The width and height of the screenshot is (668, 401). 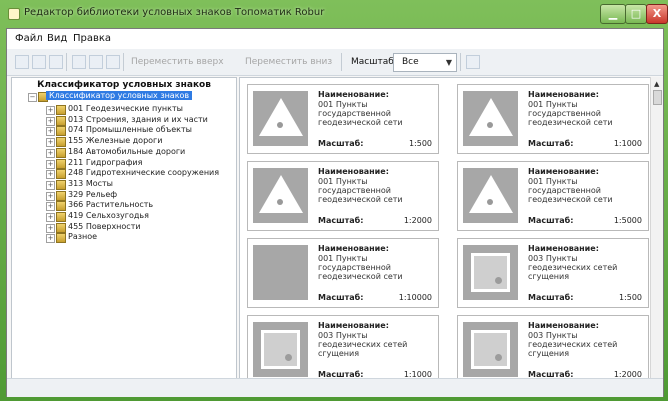 What do you see at coordinates (113, 62) in the screenshot?
I see `delete-icon` at bounding box center [113, 62].